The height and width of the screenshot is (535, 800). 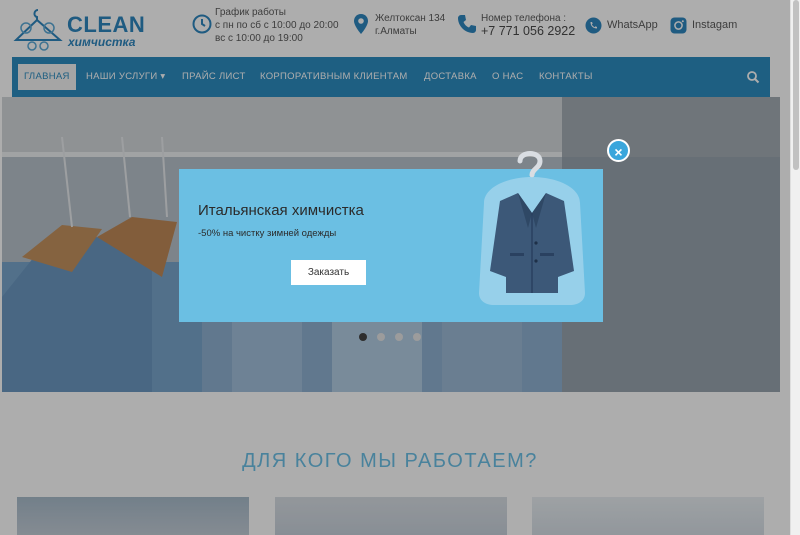 What do you see at coordinates (328, 272) in the screenshot?
I see `order-button: Заказать` at bounding box center [328, 272].